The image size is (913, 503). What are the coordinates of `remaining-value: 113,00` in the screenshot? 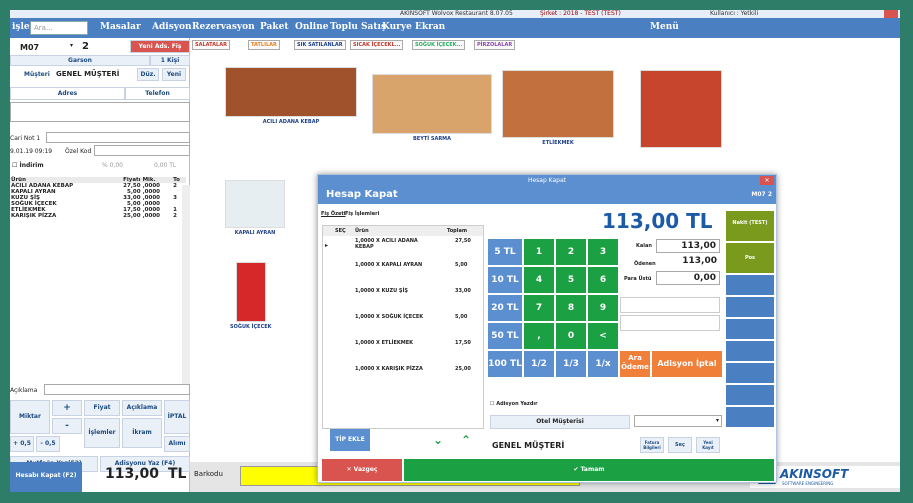 It's located at (688, 246).